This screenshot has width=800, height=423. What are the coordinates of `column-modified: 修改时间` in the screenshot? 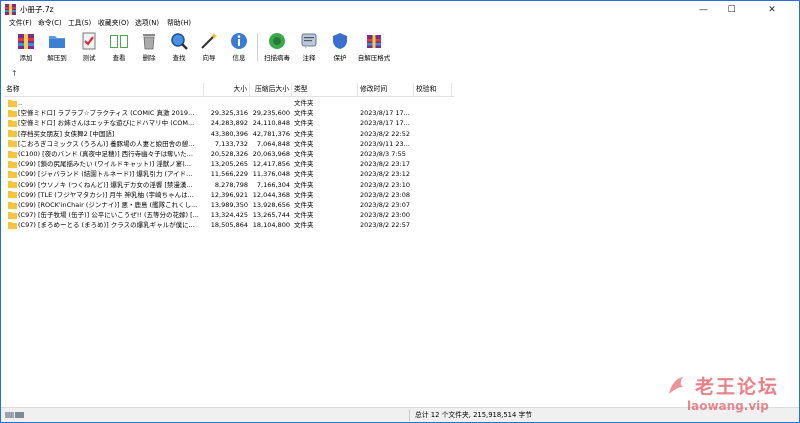 It's located at (386, 89).